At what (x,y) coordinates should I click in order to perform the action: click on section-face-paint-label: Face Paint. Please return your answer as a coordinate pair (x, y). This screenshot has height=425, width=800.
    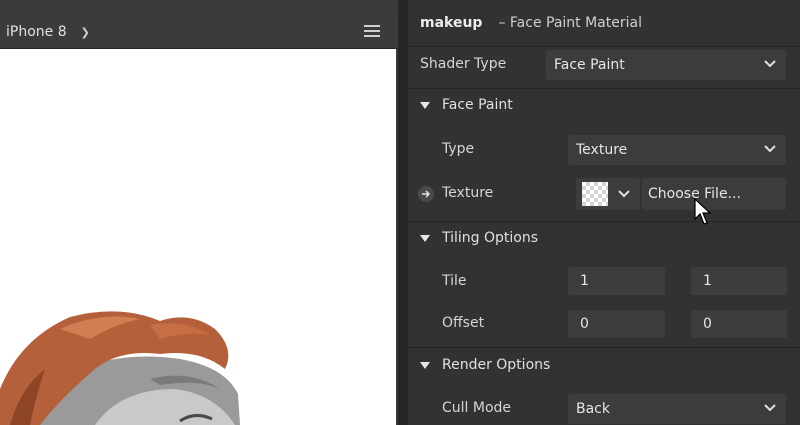
    Looking at the image, I should click on (477, 105).